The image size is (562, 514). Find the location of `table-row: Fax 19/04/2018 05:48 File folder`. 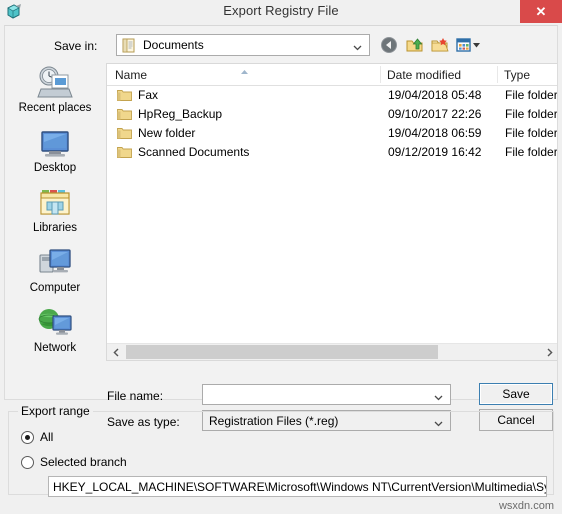

table-row: Fax 19/04/2018 05:48 File folder is located at coordinates (332, 95).